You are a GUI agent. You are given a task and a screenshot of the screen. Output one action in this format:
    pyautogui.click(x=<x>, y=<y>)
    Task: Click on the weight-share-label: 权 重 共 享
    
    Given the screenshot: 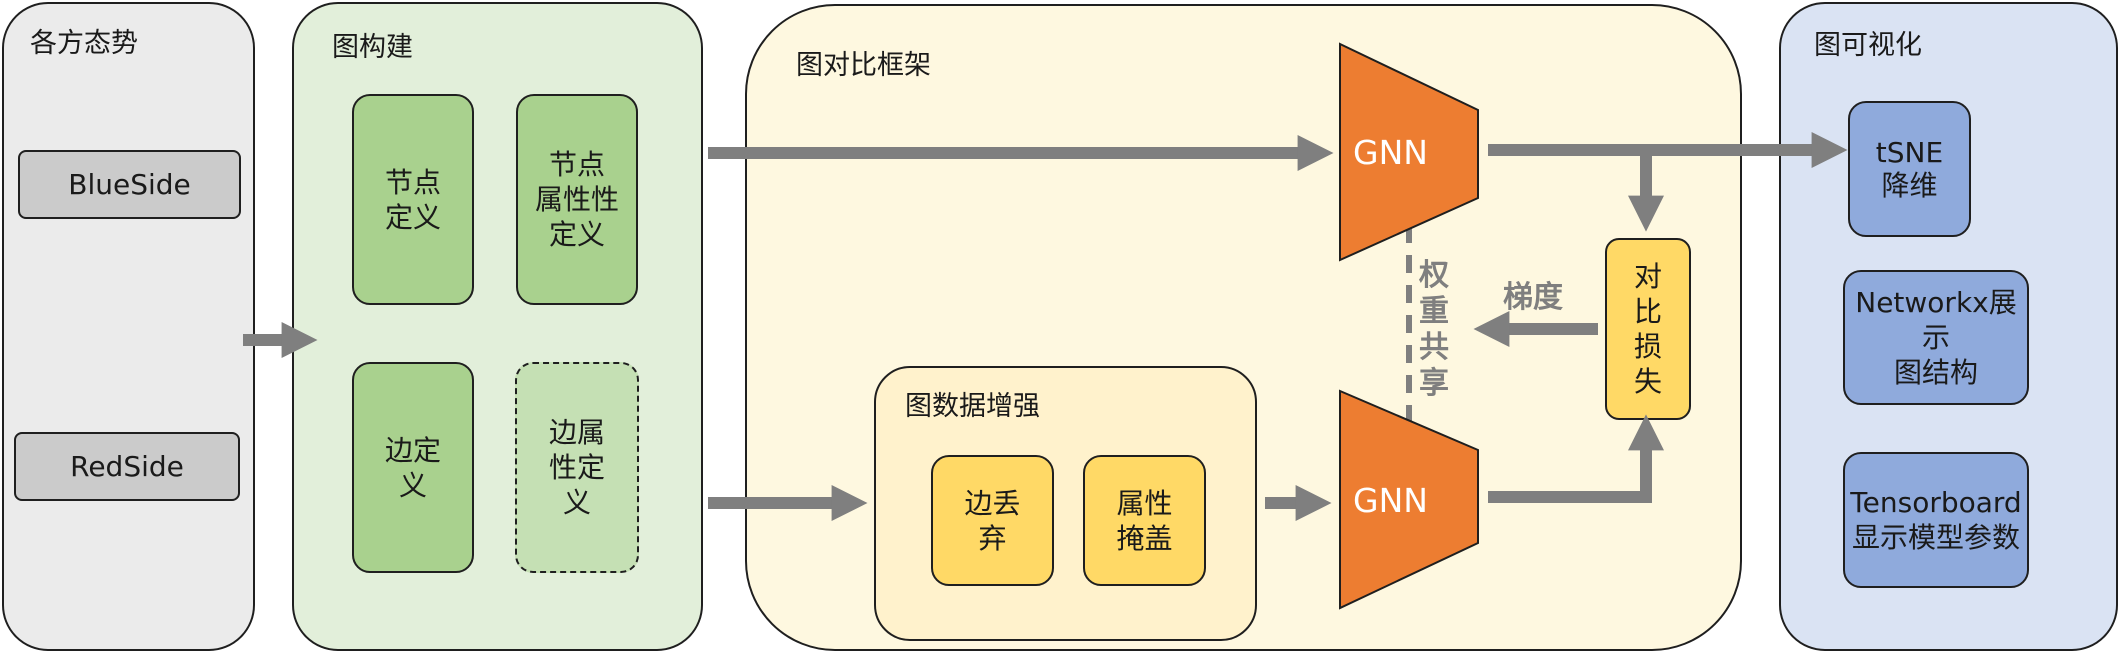 What is the action you would take?
    pyautogui.click(x=1434, y=329)
    